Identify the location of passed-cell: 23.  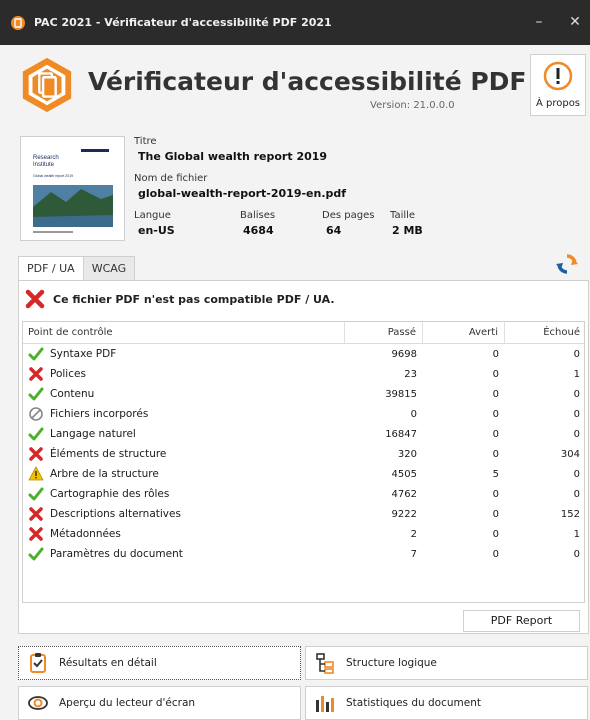
(410, 374).